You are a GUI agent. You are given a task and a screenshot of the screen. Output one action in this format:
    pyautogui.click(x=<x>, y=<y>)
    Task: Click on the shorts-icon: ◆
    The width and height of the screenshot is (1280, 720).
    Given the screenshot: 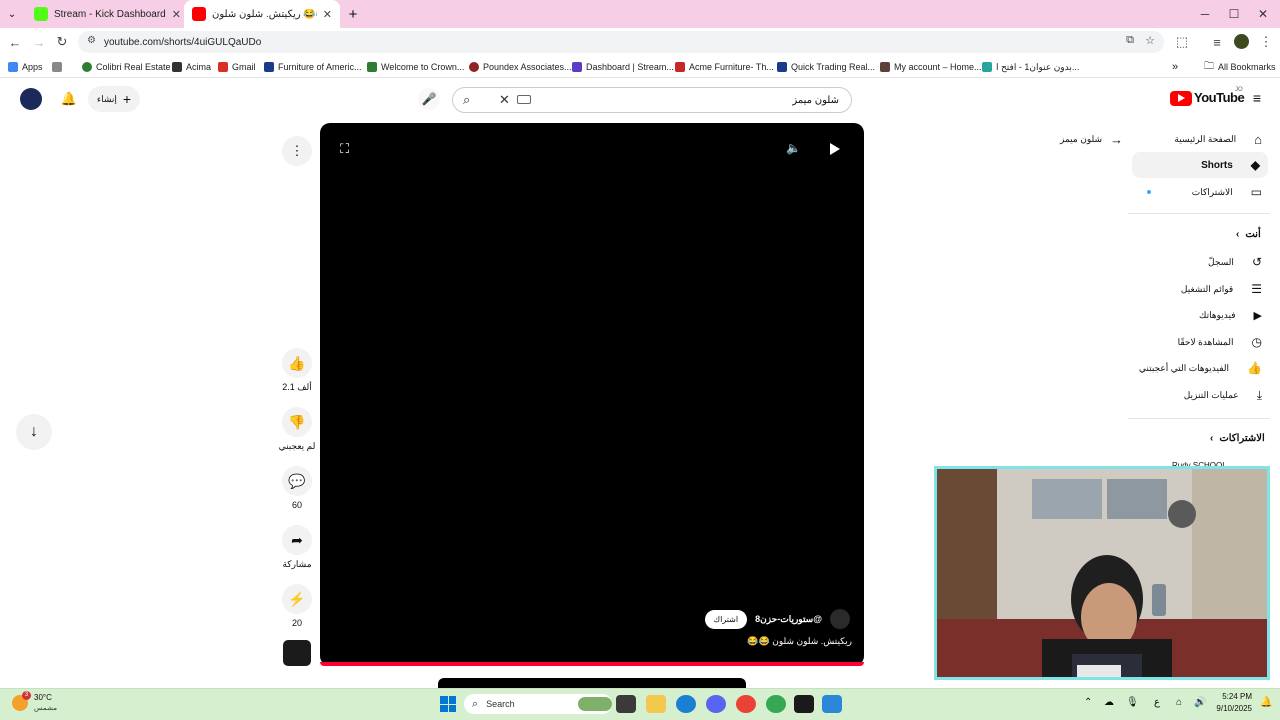 What is the action you would take?
    pyautogui.click(x=1255, y=165)
    